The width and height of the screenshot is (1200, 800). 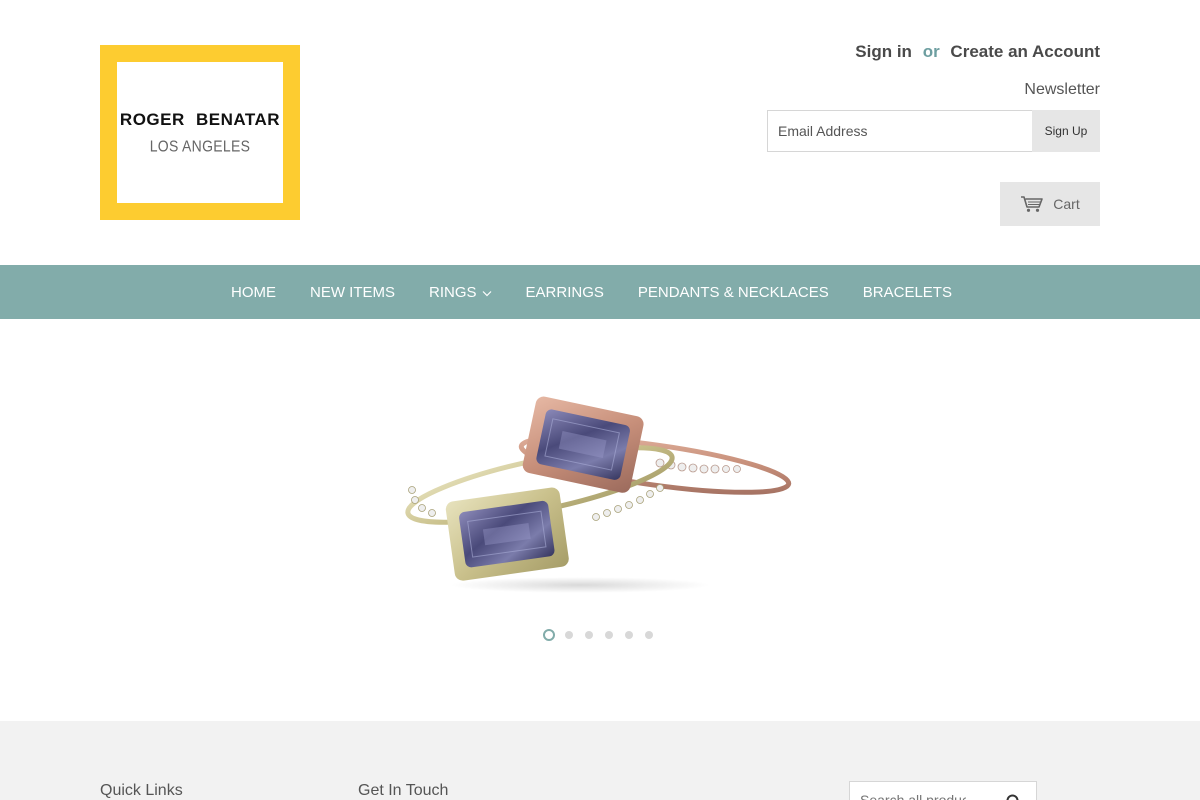 What do you see at coordinates (920, 791) in the screenshot?
I see `footer-search-input` at bounding box center [920, 791].